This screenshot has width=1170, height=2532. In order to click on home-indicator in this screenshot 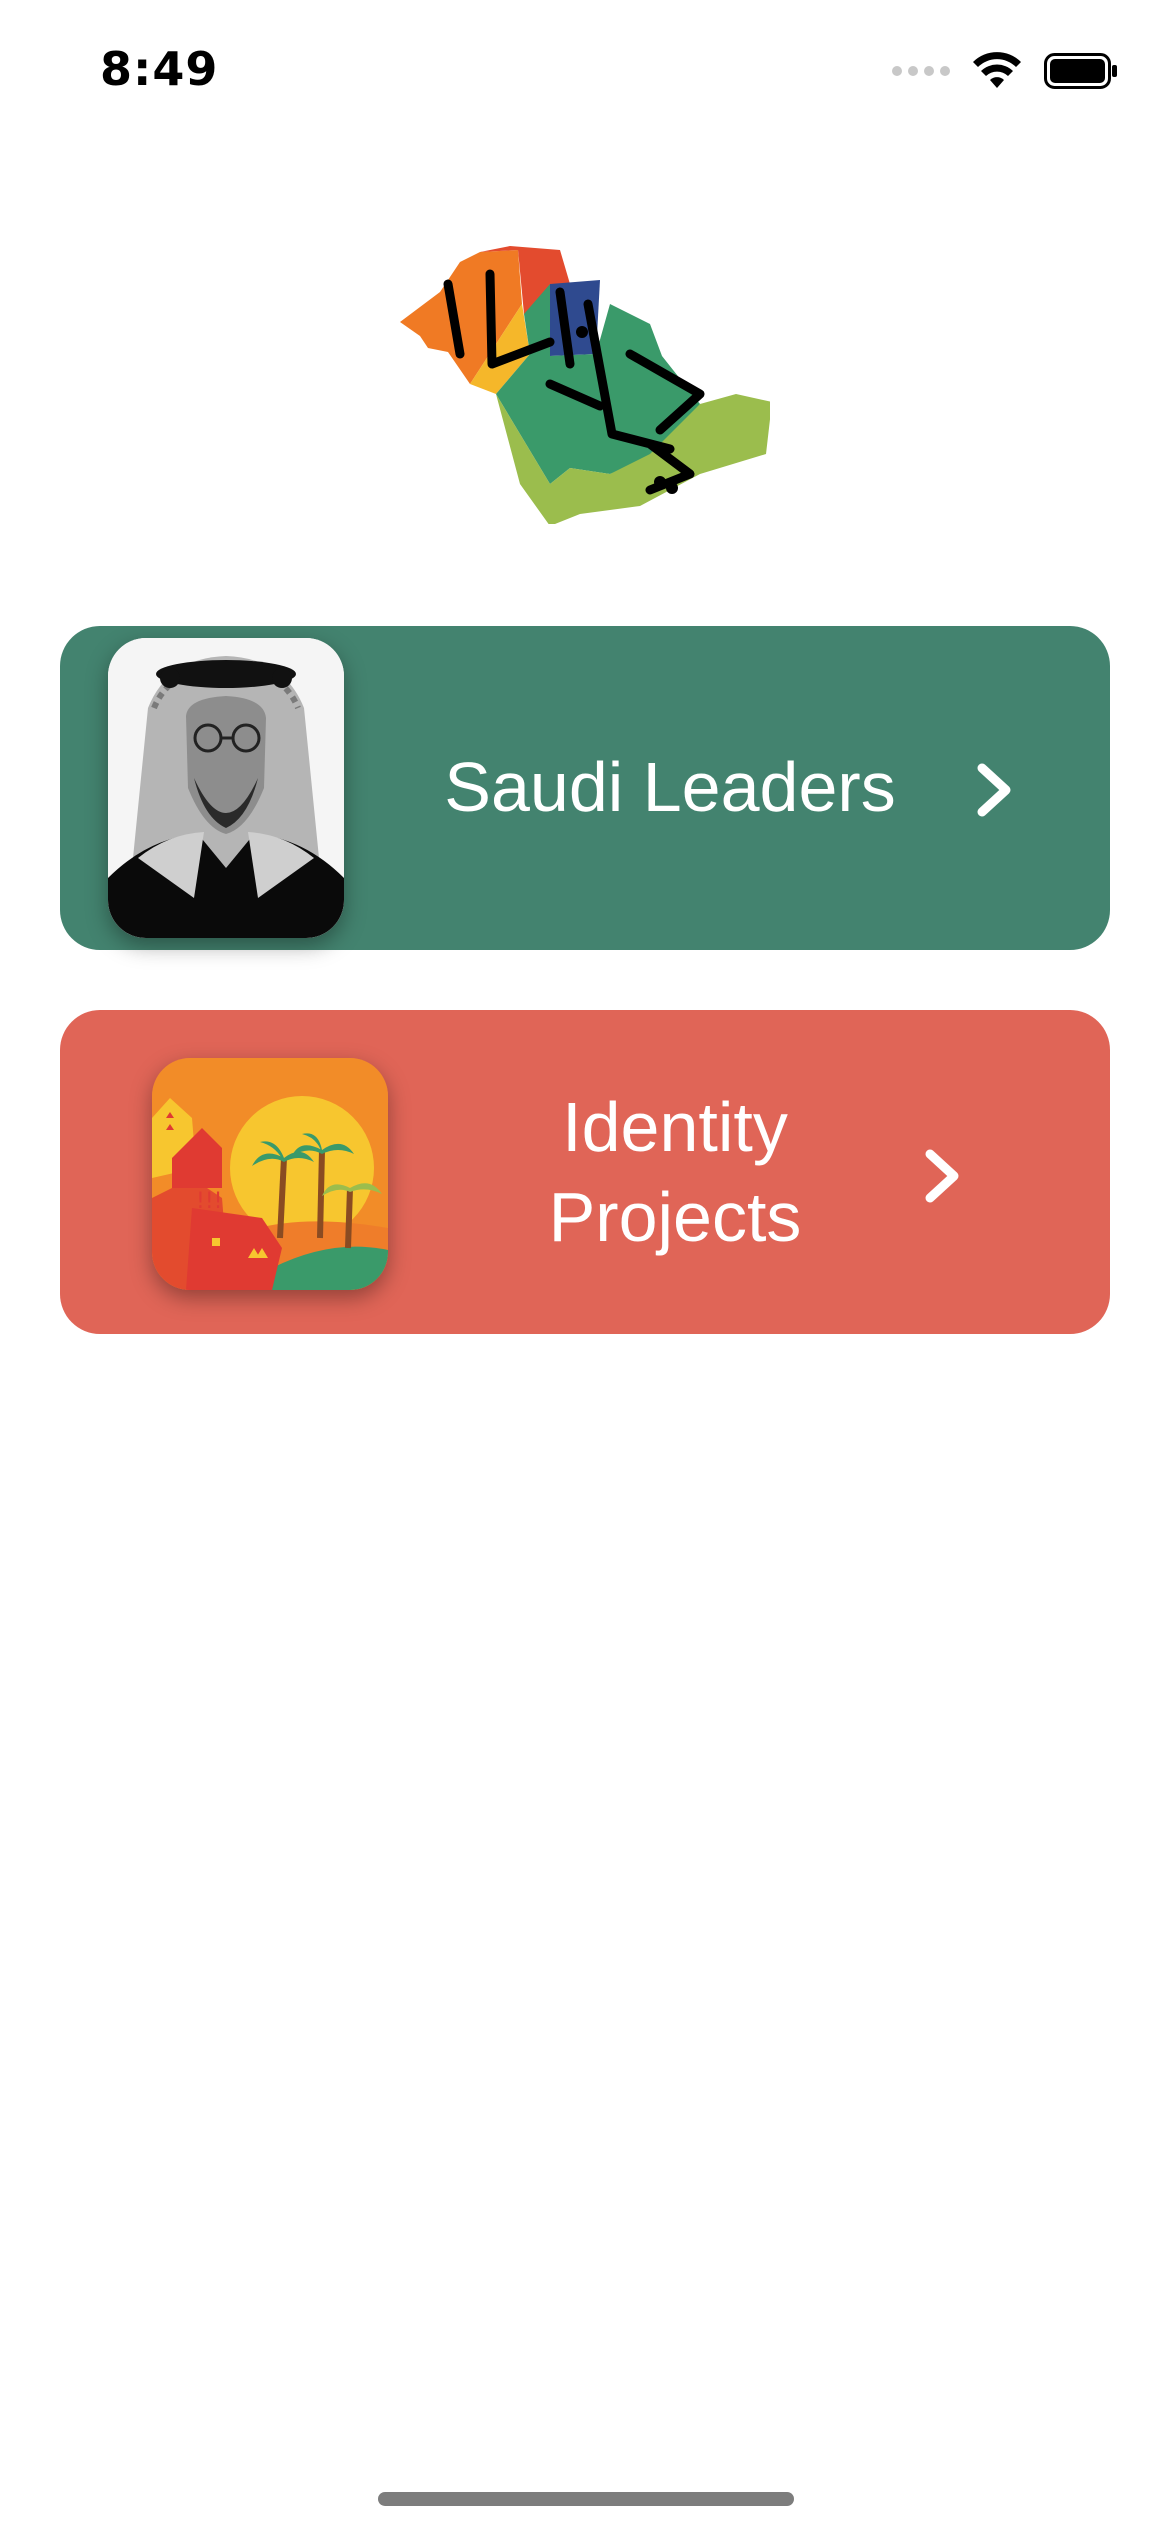, I will do `click(586, 2499)`.